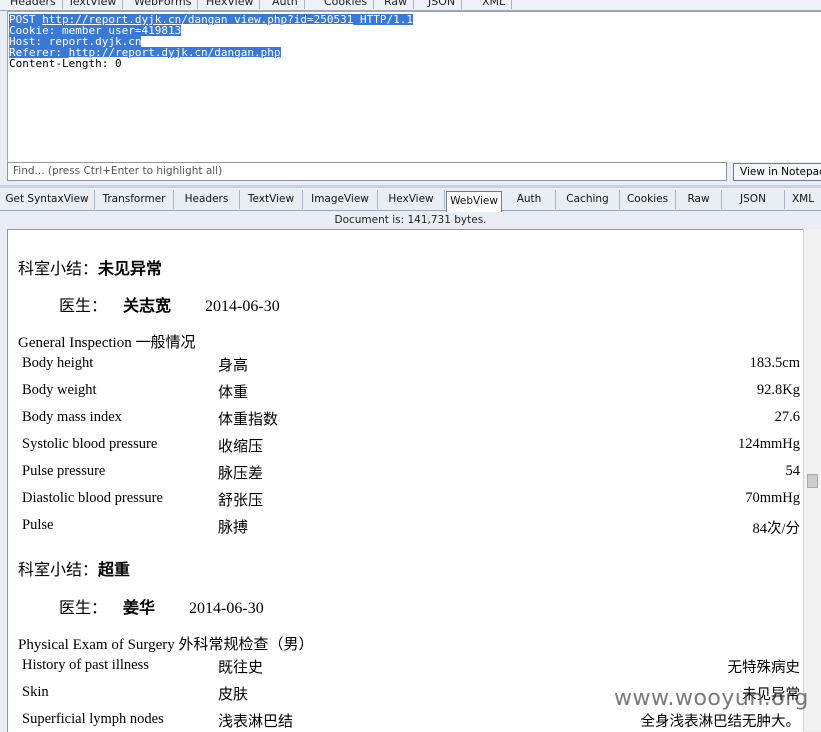 The height and width of the screenshot is (732, 821). Describe the element at coordinates (753, 199) in the screenshot. I see `tab-json: JSON` at that location.